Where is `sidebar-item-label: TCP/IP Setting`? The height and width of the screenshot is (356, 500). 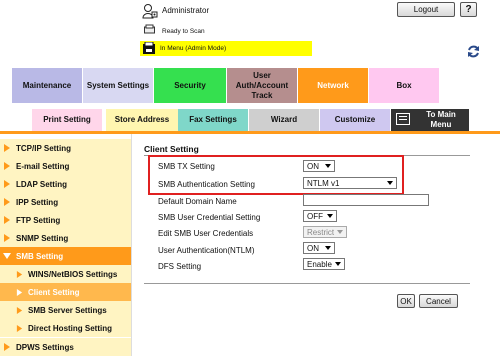
sidebar-item-label: TCP/IP Setting is located at coordinates (43, 148).